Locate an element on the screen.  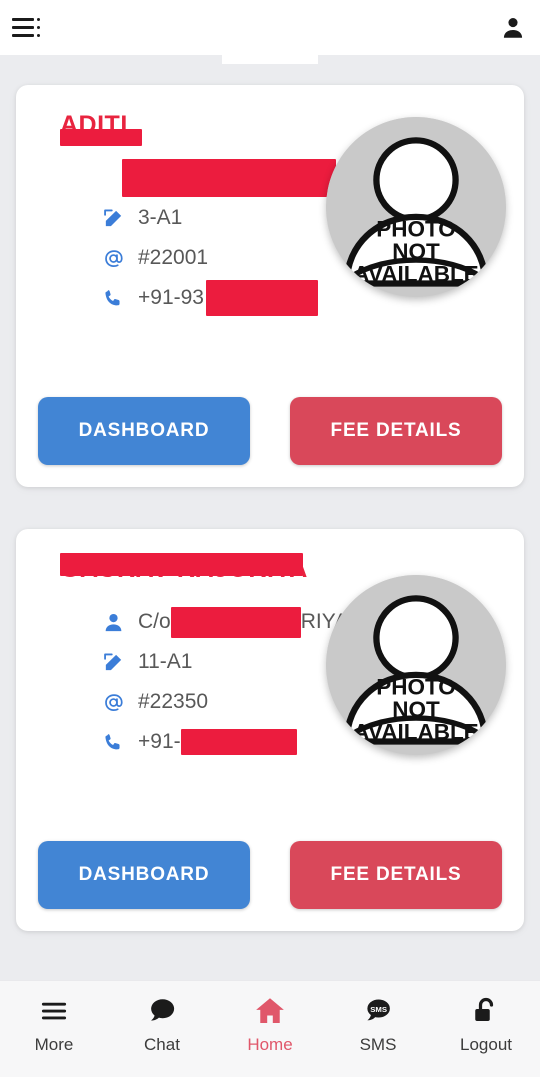
nav-item-sms: SMS SMS is located at coordinates (378, 1024).